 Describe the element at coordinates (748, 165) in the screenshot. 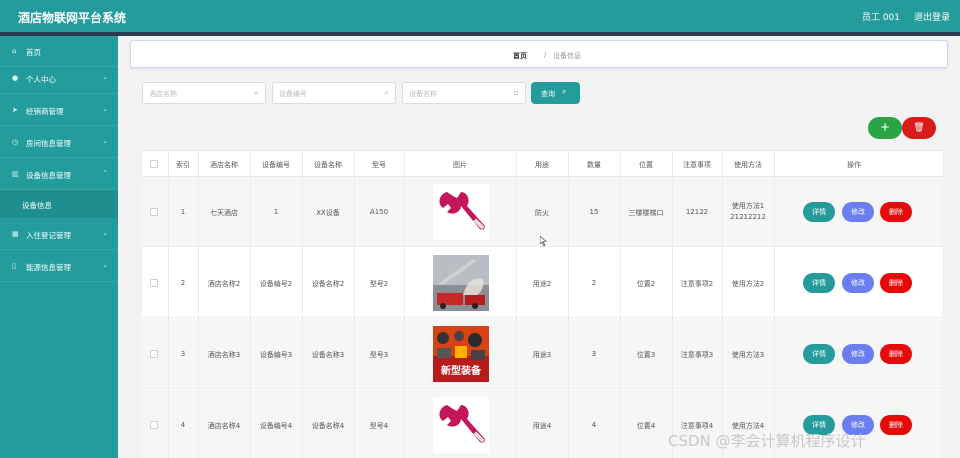

I see `column-header: 使用方法` at that location.